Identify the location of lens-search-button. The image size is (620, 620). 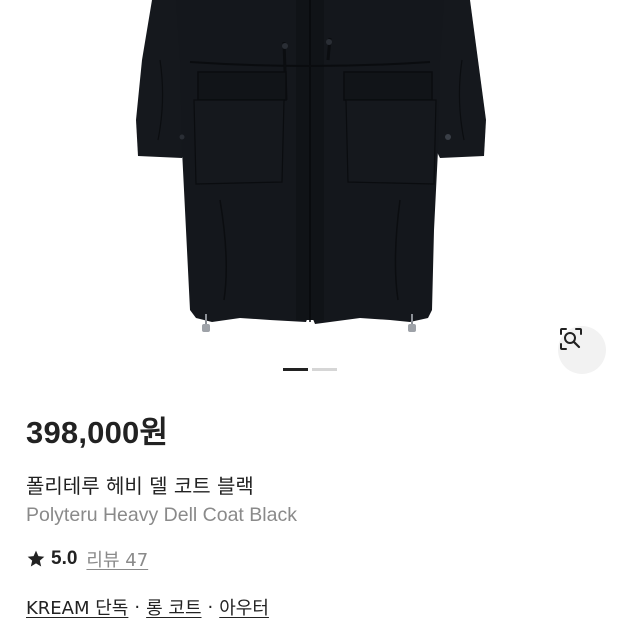
(582, 350).